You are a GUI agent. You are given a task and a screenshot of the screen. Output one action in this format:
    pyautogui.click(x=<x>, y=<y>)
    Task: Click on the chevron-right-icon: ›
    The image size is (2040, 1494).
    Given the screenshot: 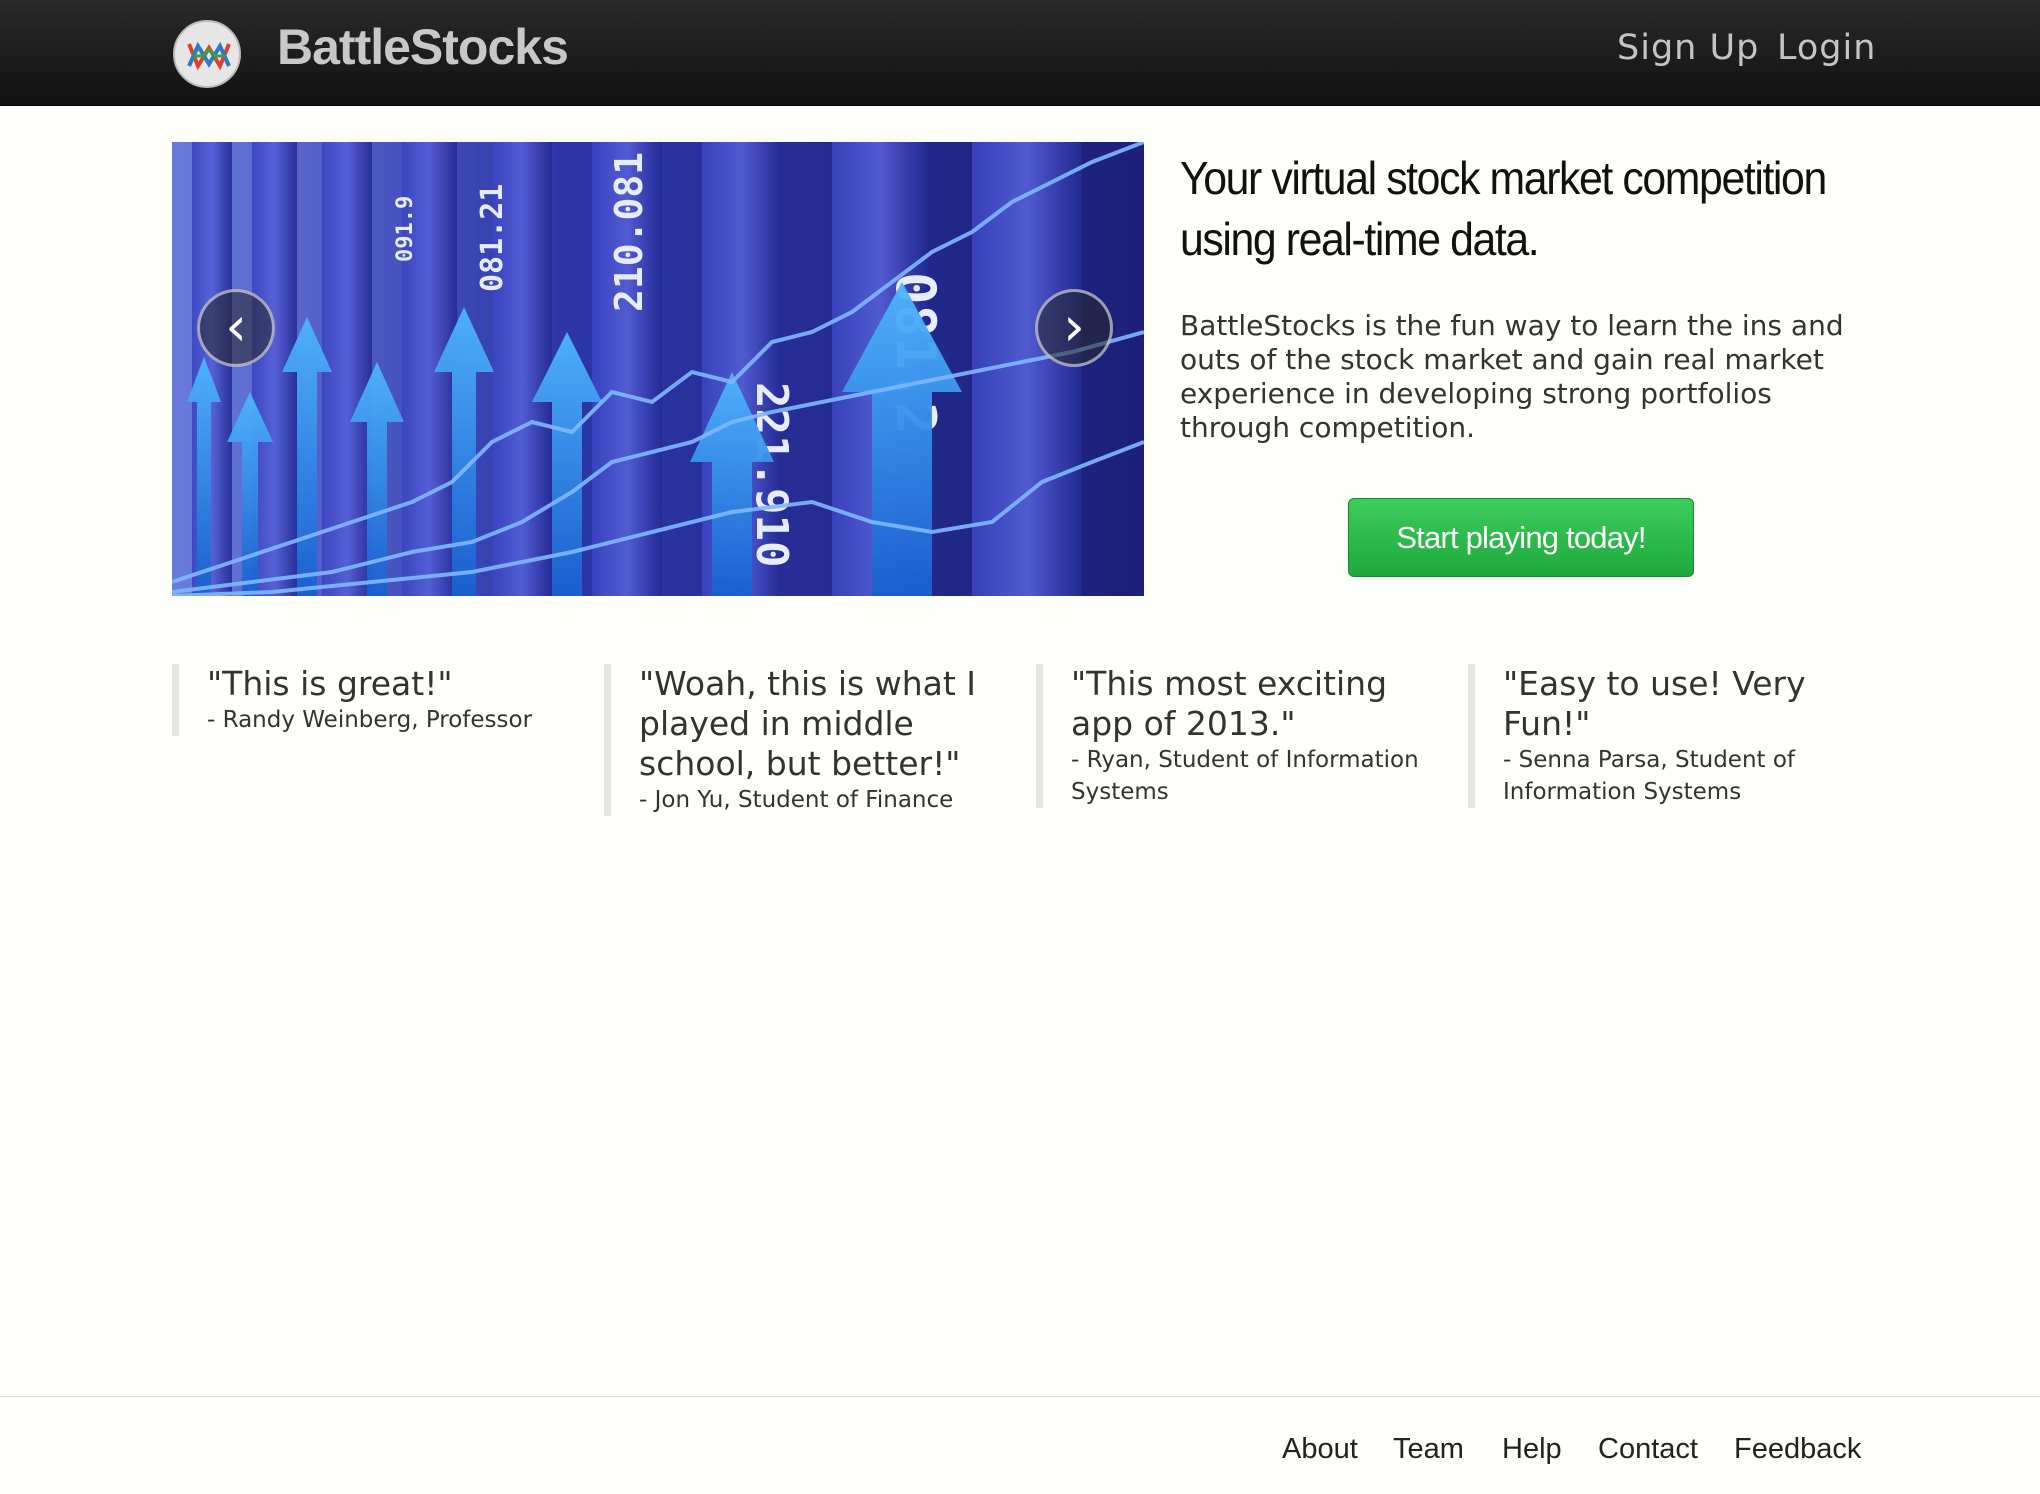 What is the action you would take?
    pyautogui.click(x=1074, y=326)
    